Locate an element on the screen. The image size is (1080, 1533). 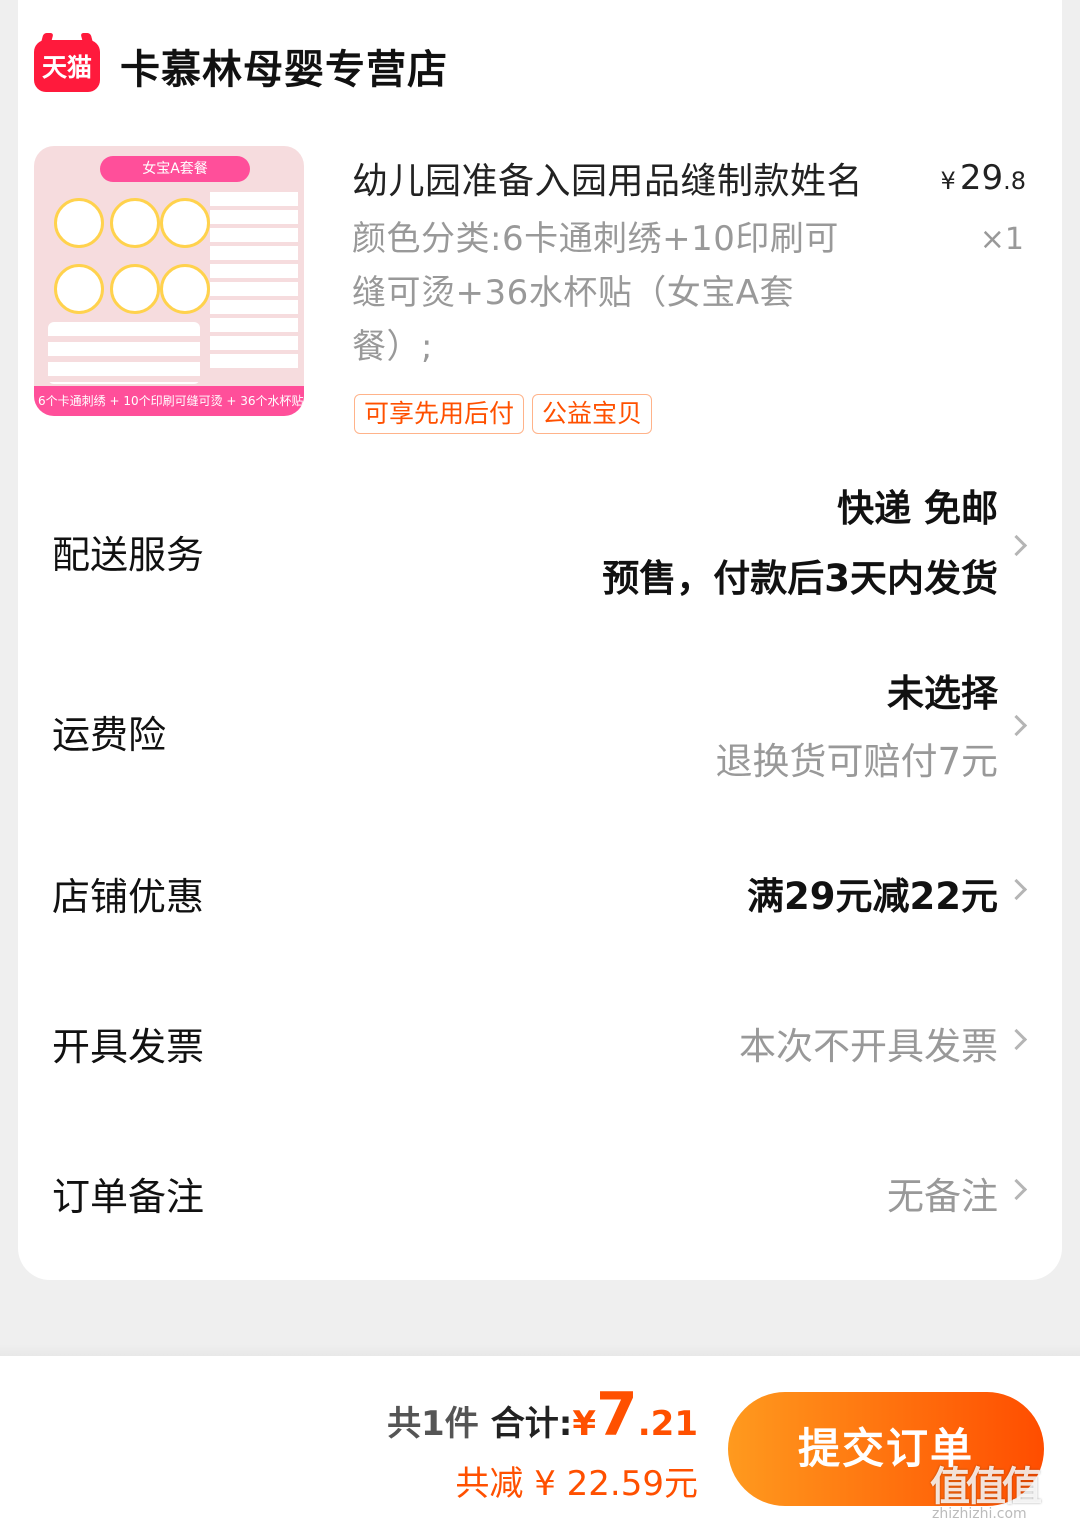
product-image-banner: 女宝A套餐 is located at coordinates (175, 169).